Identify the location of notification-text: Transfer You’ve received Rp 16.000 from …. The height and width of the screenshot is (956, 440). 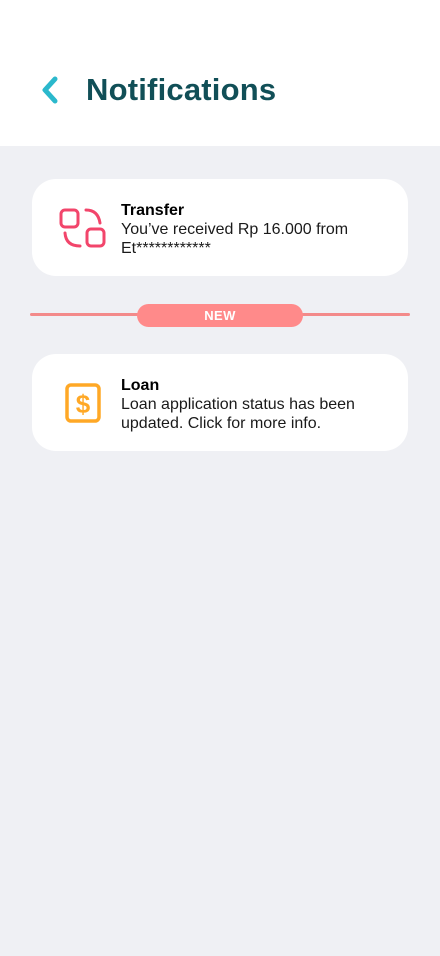
(253, 229).